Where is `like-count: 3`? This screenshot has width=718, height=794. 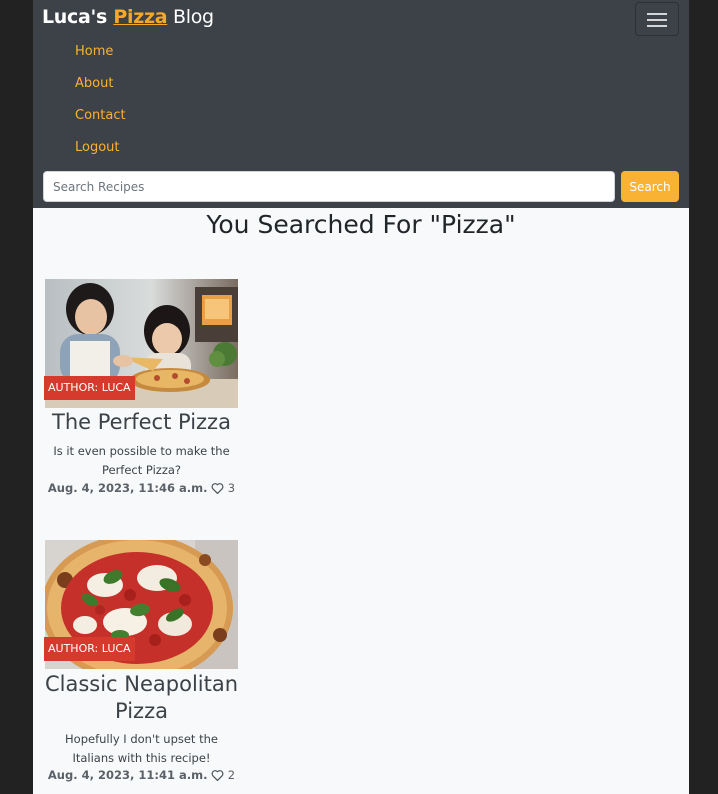 like-count: 3 is located at coordinates (231, 488).